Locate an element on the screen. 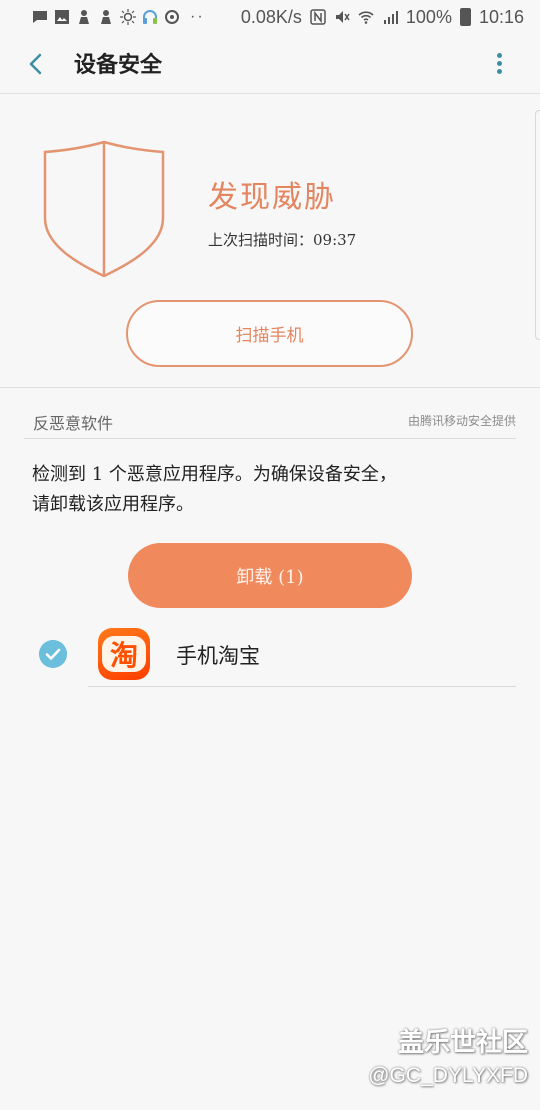 This screenshot has height=1110, width=540. headset-icon is located at coordinates (150, 17).